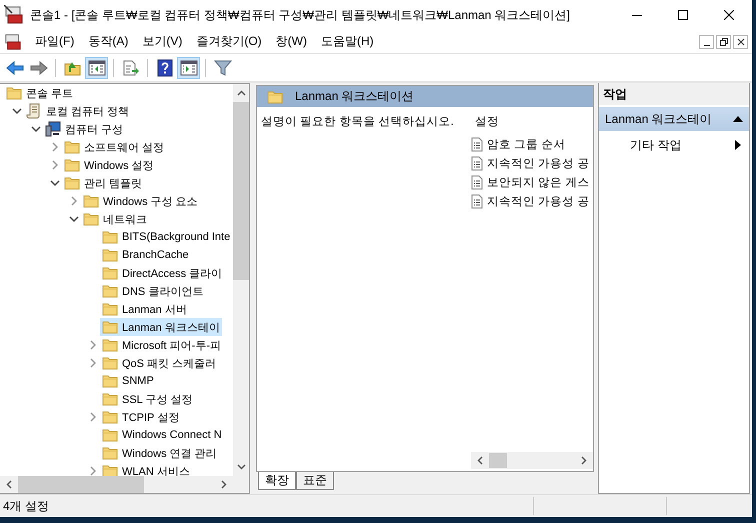 Image resolution: width=756 pixels, height=523 pixels. I want to click on pane-icon, so click(97, 68).